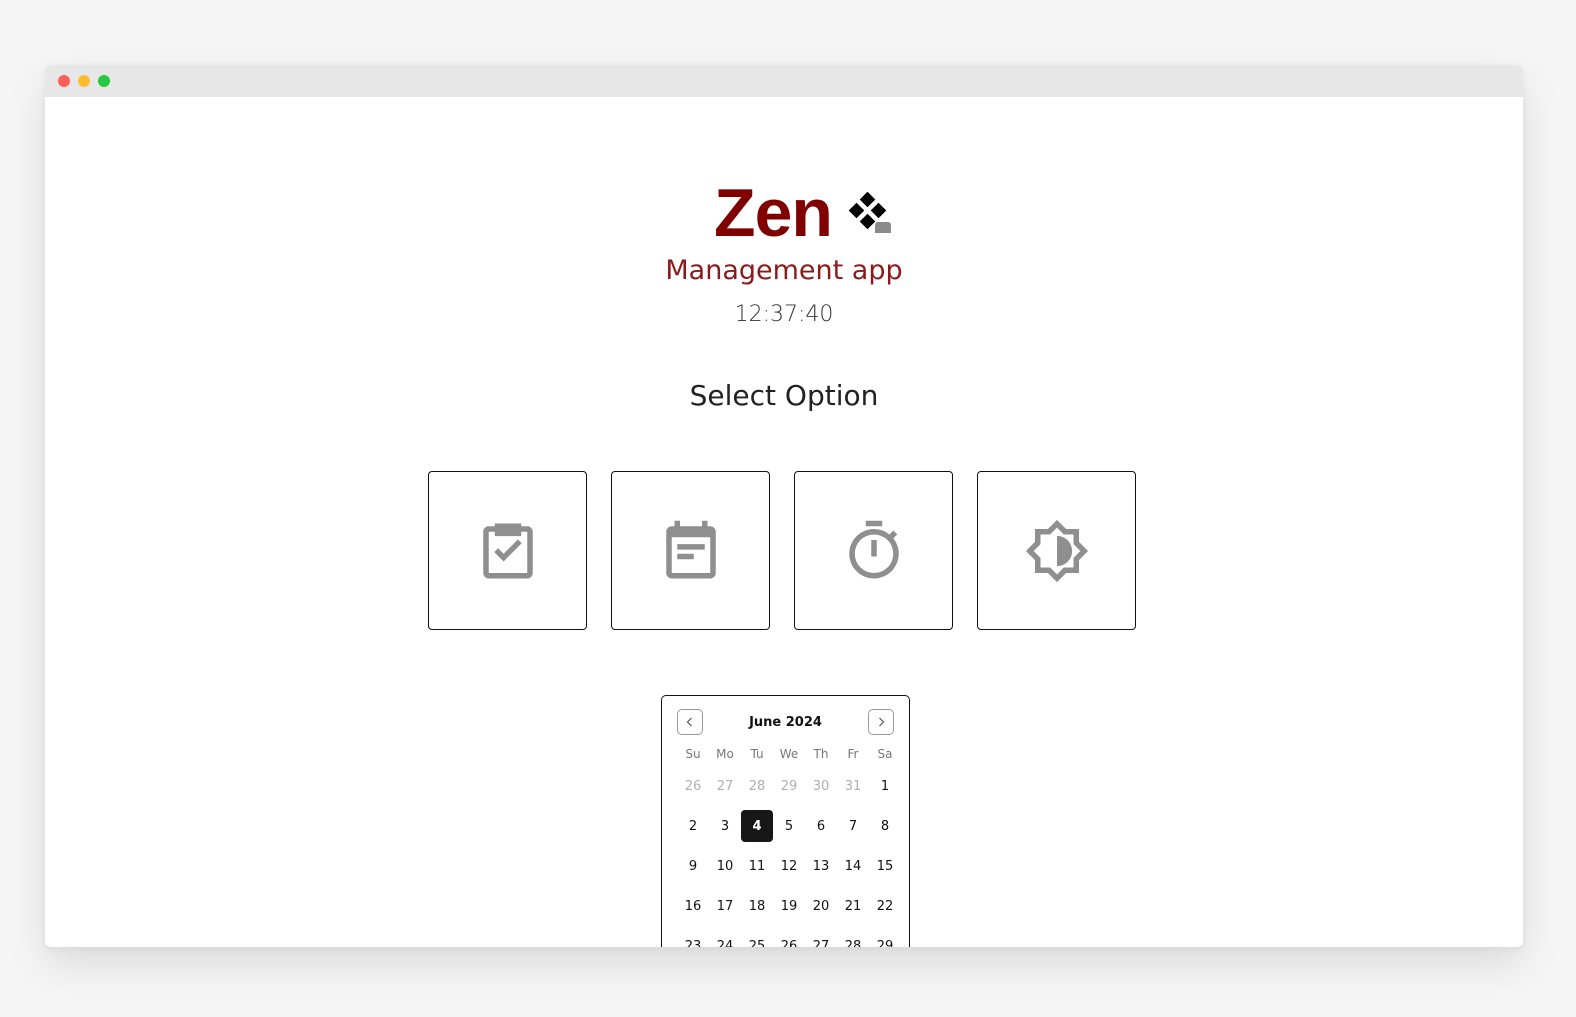 This screenshot has height=1017, width=1576. What do you see at coordinates (789, 754) in the screenshot?
I see `weekday-label: We` at bounding box center [789, 754].